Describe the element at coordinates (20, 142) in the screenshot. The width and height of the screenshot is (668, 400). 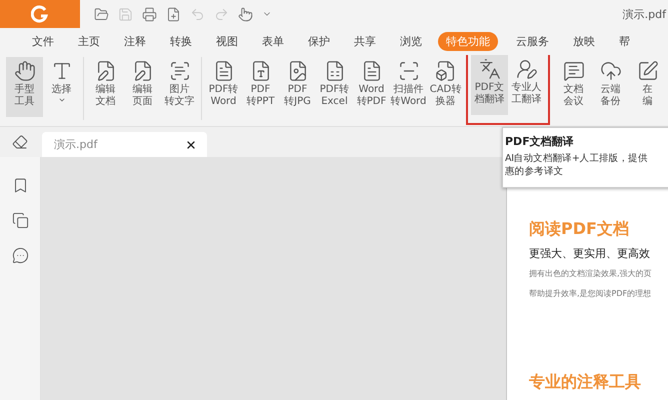
I see `eraser-icon` at that location.